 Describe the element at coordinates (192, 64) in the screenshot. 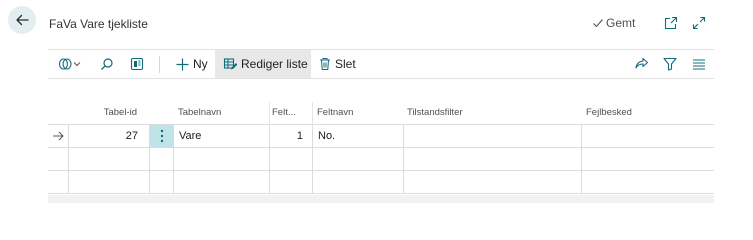

I see `new-button: Ny` at that location.